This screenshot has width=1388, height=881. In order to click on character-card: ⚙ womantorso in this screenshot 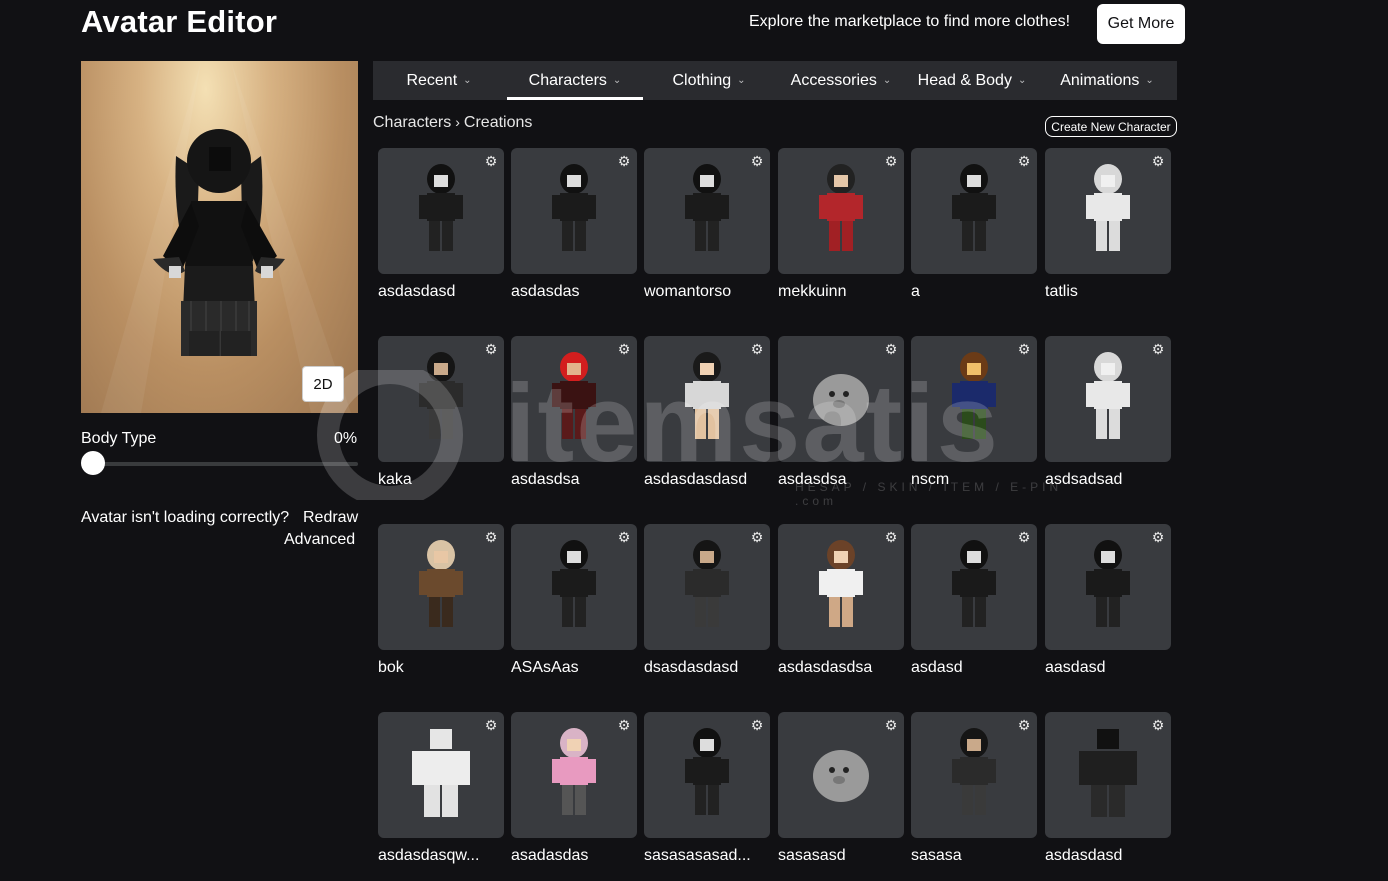, I will do `click(707, 224)`.